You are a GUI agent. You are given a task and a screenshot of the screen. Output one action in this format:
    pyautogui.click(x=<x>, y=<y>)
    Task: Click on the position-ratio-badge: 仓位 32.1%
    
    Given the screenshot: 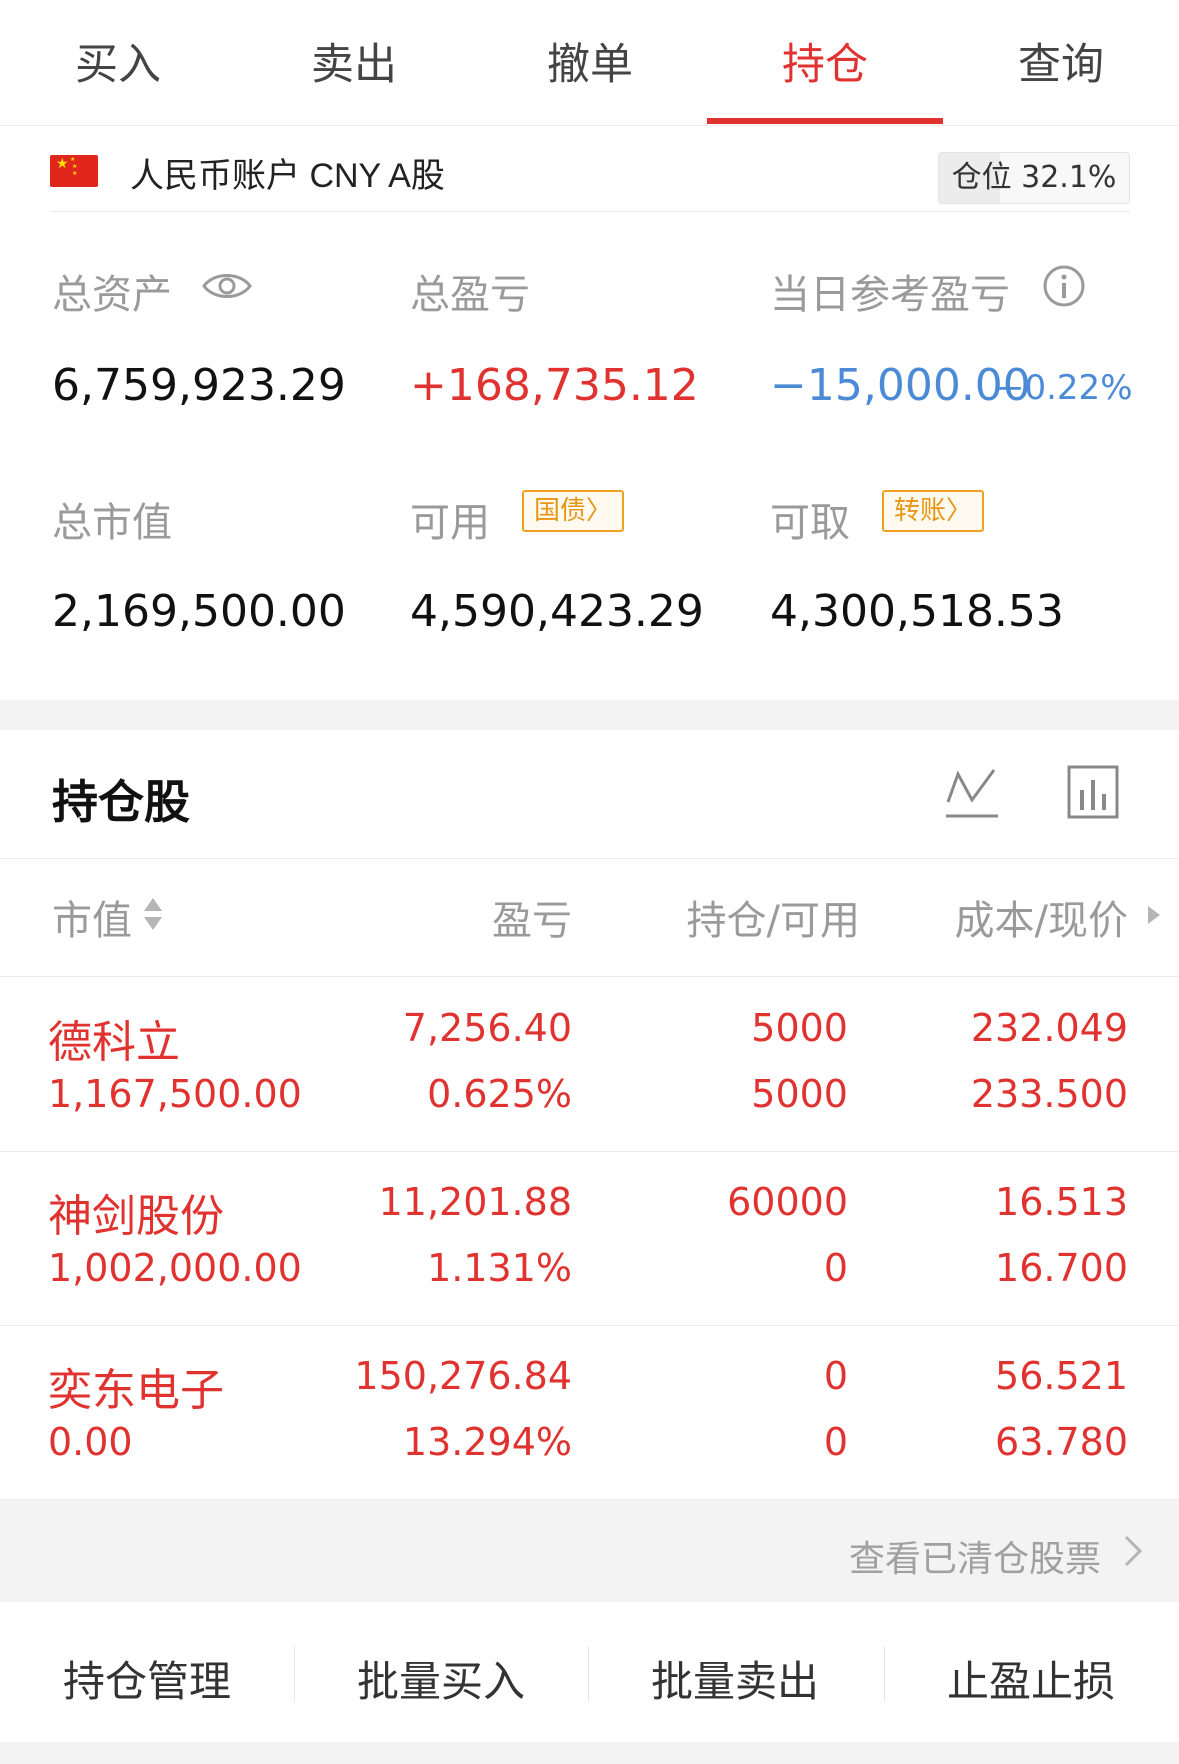 What is the action you would take?
    pyautogui.click(x=1034, y=178)
    